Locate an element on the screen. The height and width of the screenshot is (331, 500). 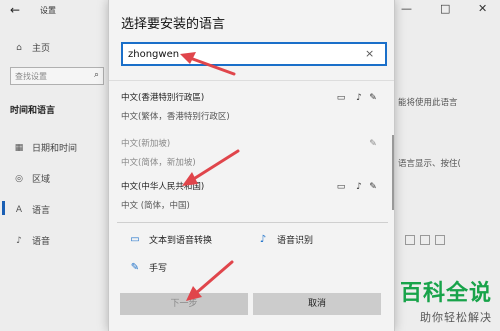
capability-label: 语音识别 is located at coordinates (295, 241).